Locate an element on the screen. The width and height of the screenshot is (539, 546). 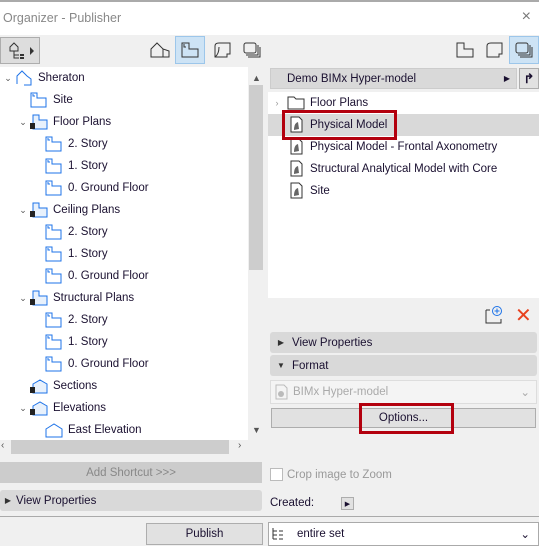
tree-item: Site is located at coordinates (45, 100).